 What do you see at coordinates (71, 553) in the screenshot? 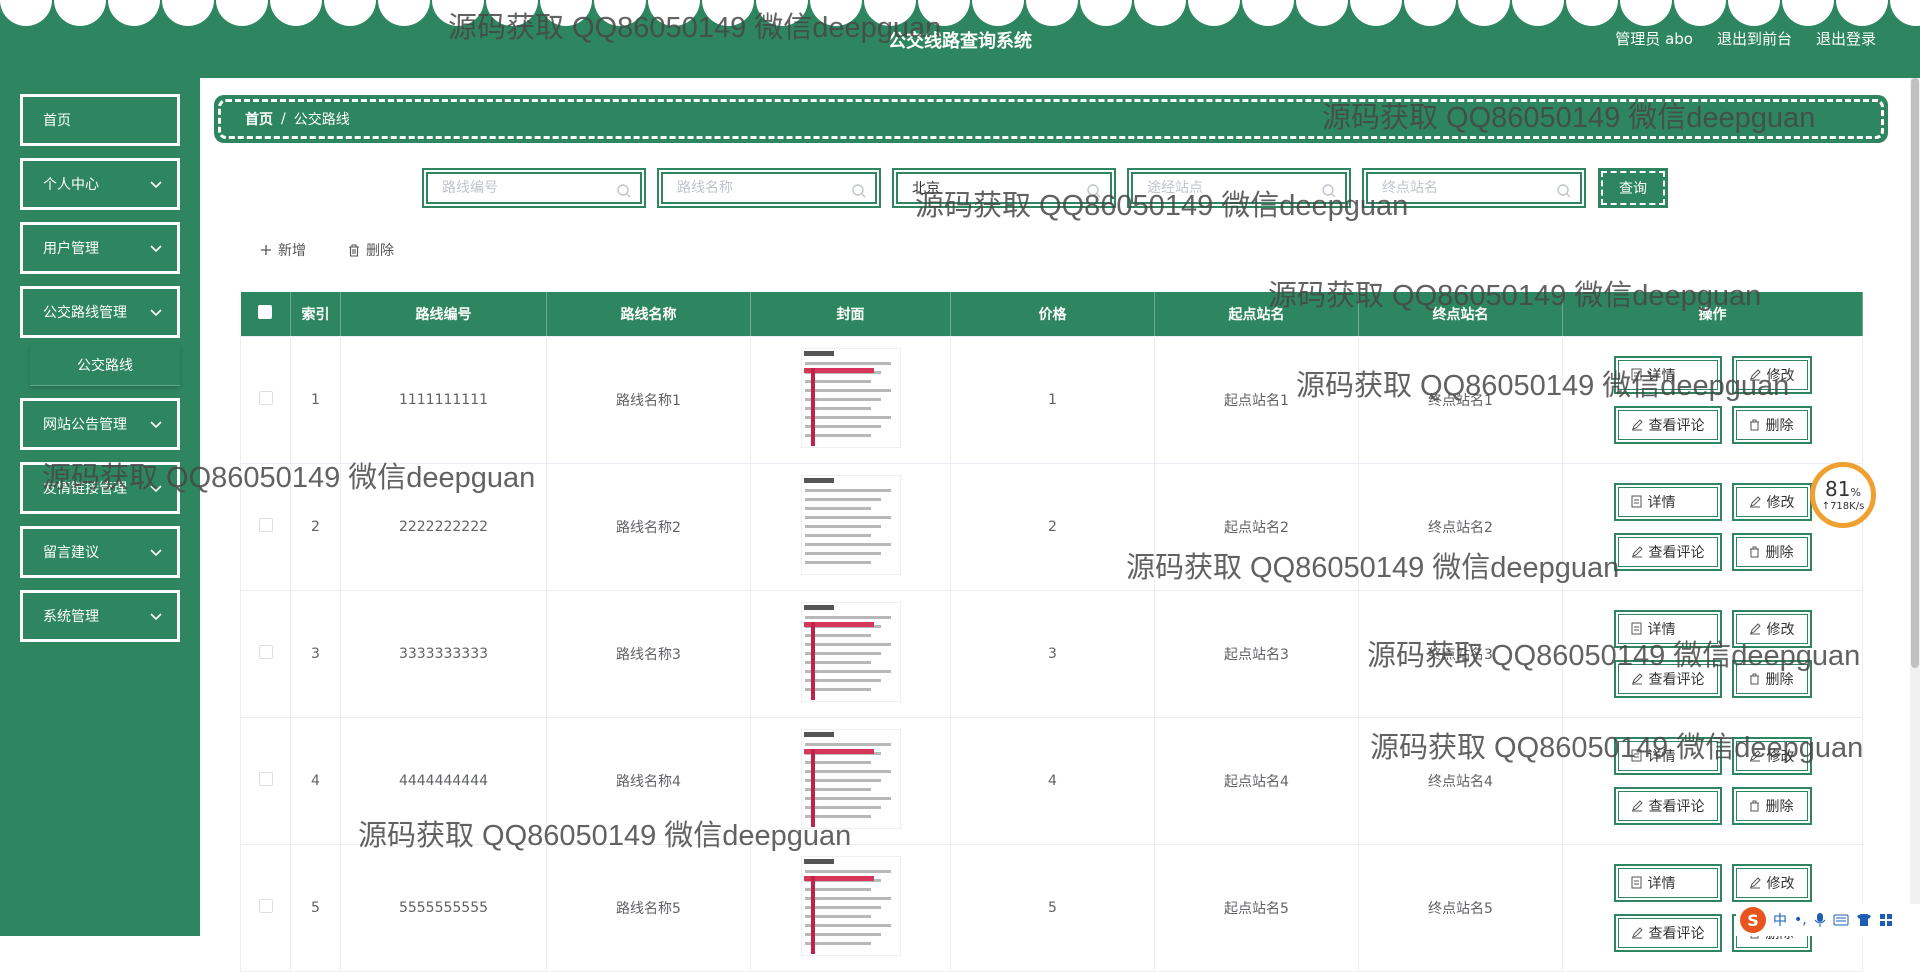
I see `sidebar-item-label: 留言建议` at bounding box center [71, 553].